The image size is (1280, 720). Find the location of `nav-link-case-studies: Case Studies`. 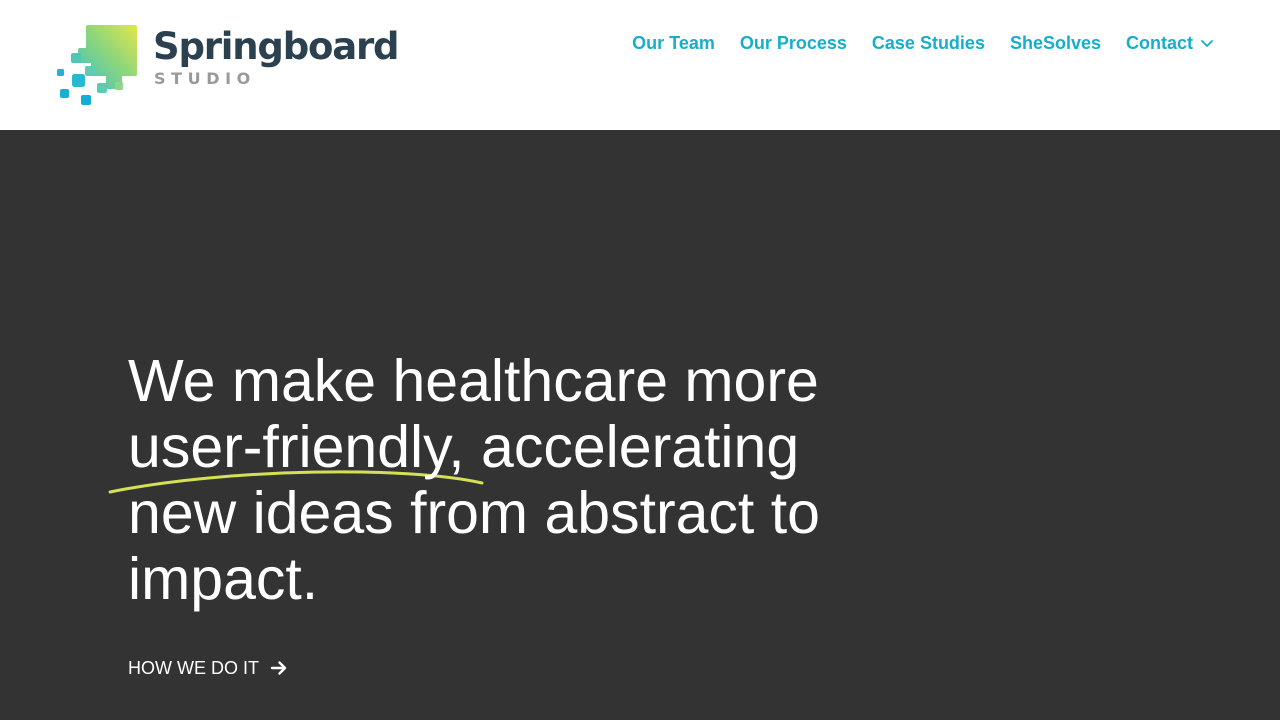

nav-link-case-studies: Case Studies is located at coordinates (928, 43).